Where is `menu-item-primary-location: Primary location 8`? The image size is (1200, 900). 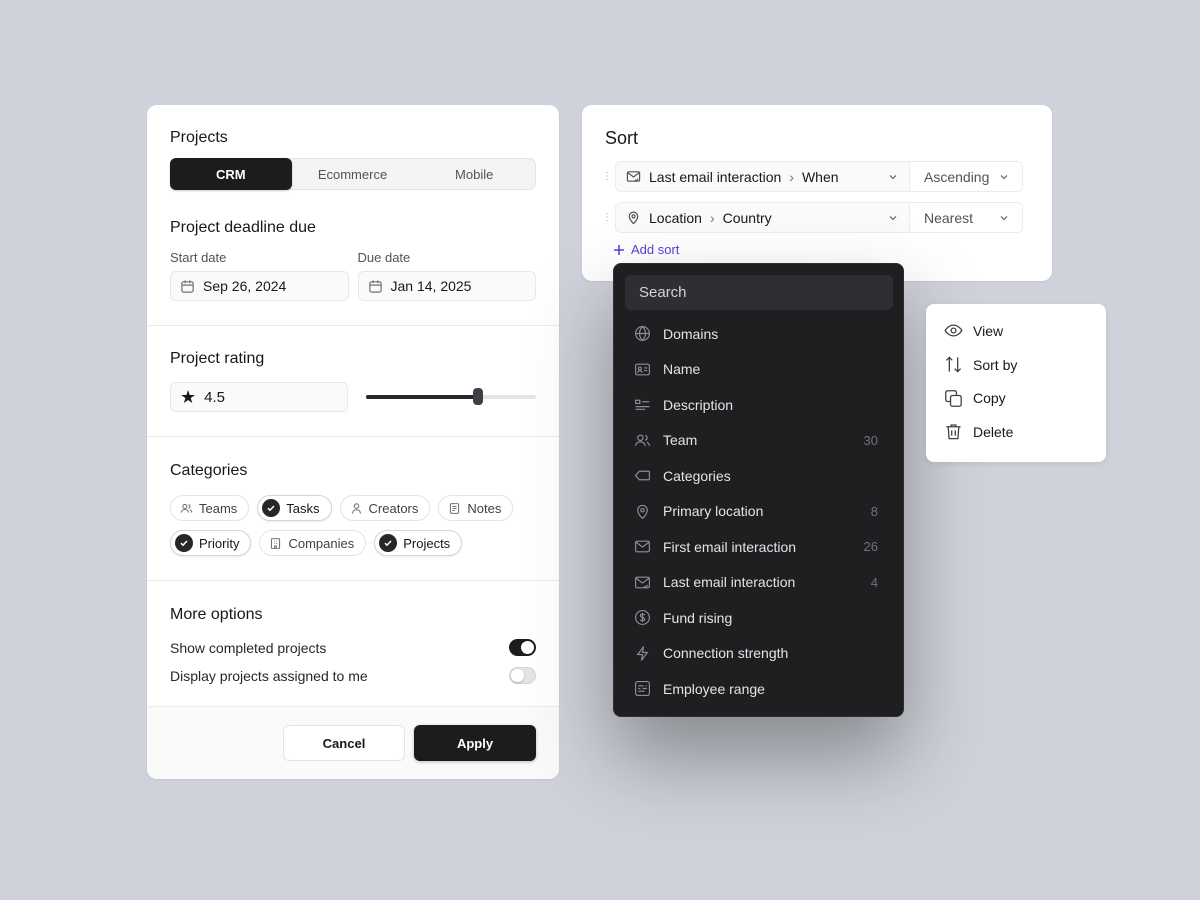 menu-item-primary-location: Primary location 8 is located at coordinates (758, 512).